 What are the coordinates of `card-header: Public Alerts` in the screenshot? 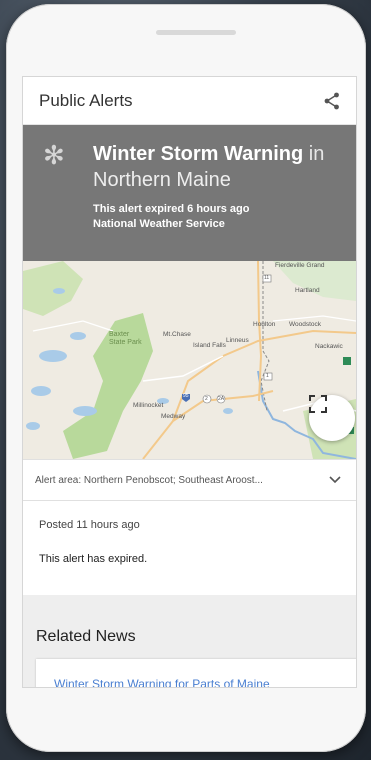 It's located at (189, 101).